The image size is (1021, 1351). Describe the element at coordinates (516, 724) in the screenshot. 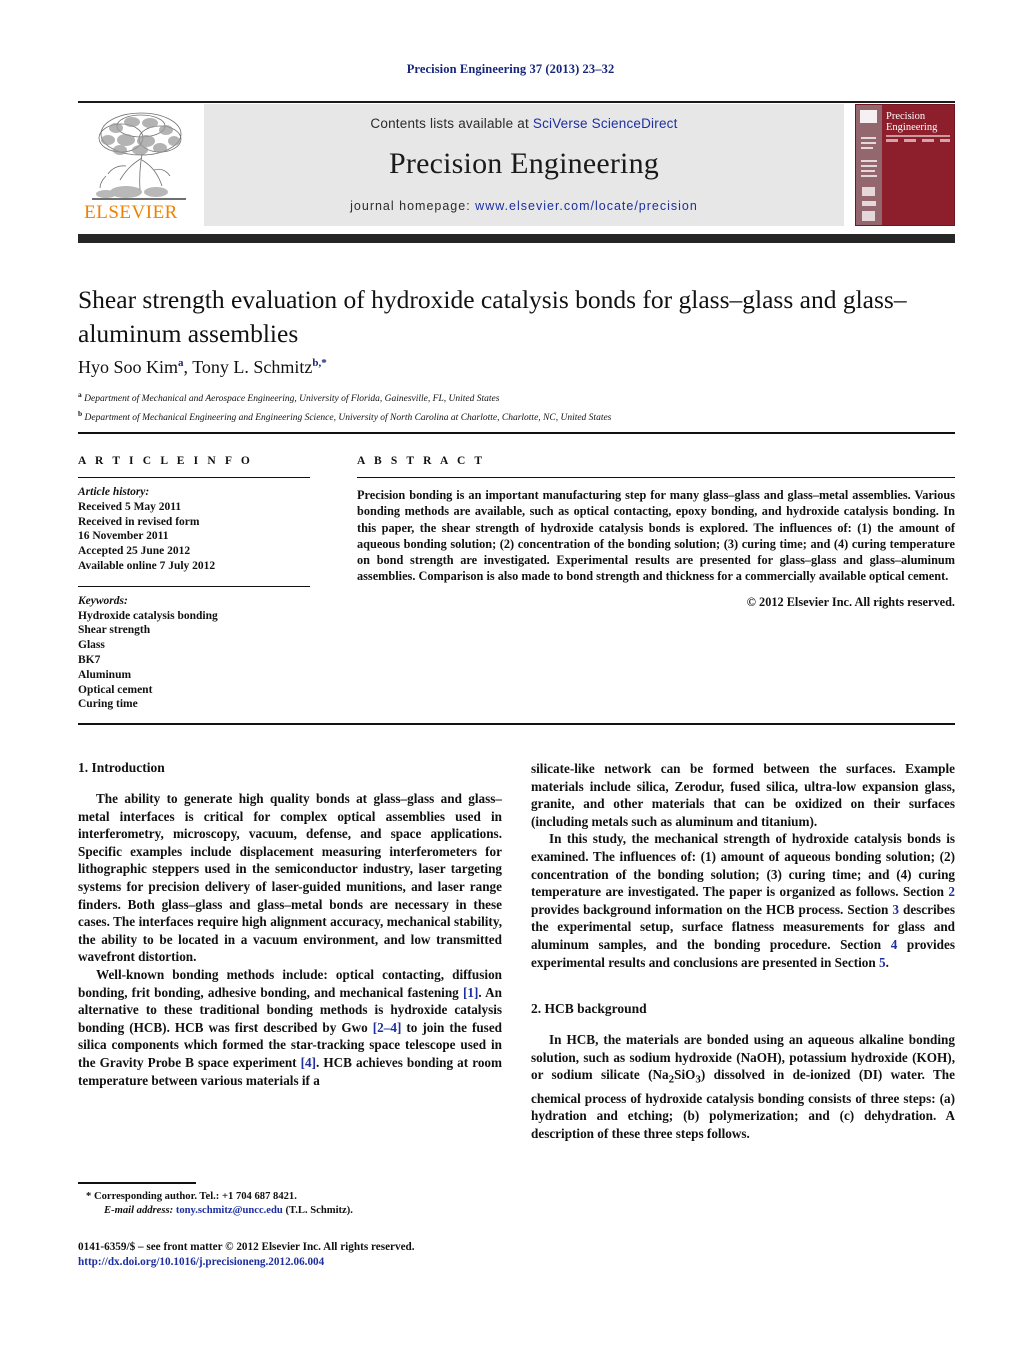

I see `abstract-bottom-rule` at that location.